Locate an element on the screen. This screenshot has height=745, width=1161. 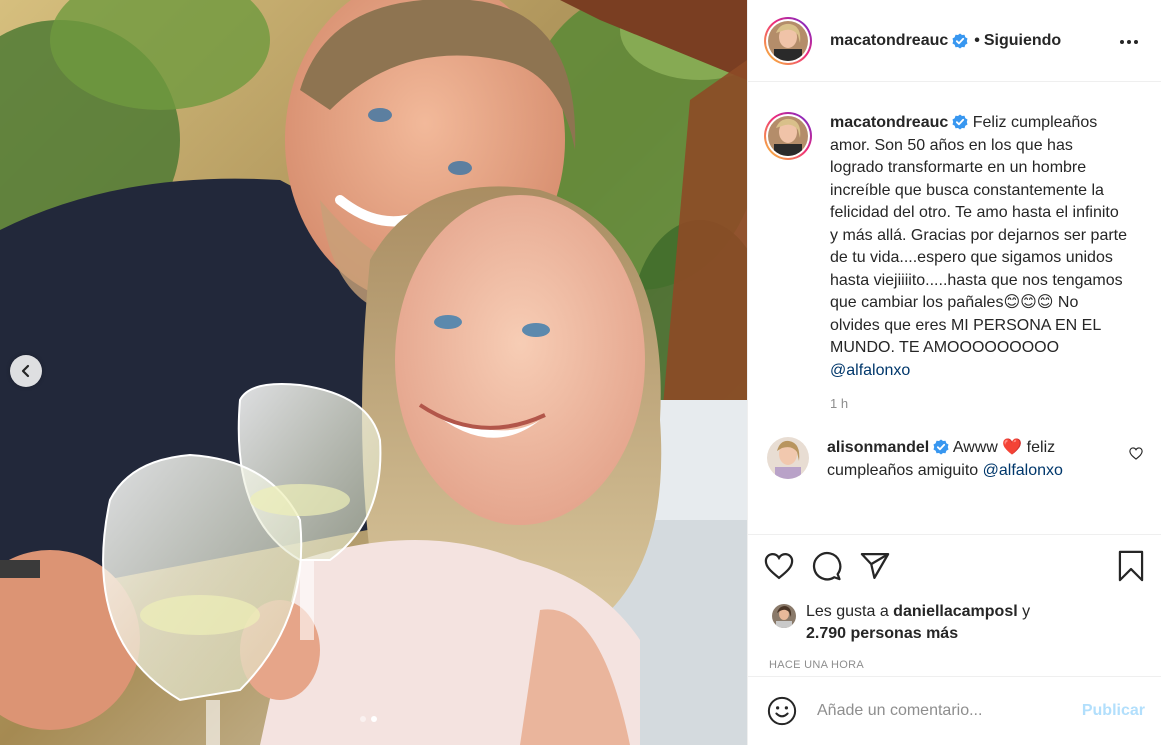
comment-like-button is located at coordinates (1136, 456).